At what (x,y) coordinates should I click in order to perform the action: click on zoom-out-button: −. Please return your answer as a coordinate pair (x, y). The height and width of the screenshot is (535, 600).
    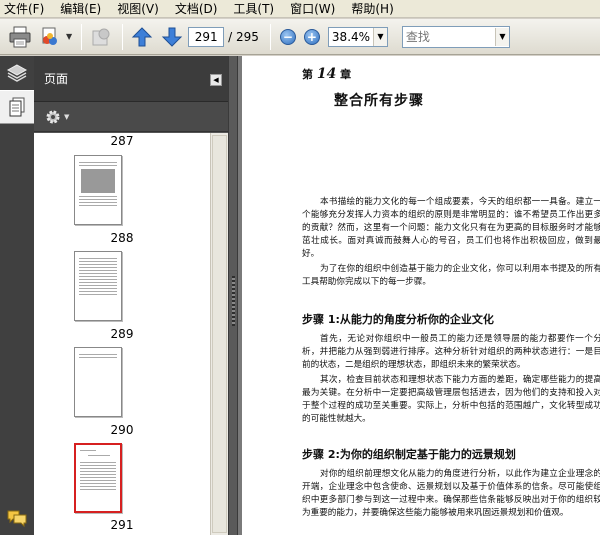
    Looking at the image, I should click on (287, 36).